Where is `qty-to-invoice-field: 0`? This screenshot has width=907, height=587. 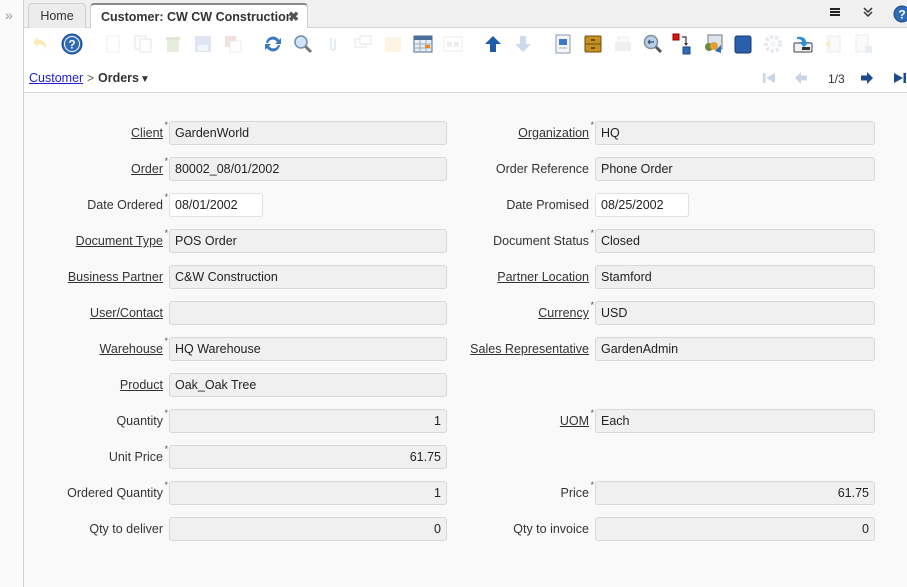
qty-to-invoice-field: 0 is located at coordinates (735, 529).